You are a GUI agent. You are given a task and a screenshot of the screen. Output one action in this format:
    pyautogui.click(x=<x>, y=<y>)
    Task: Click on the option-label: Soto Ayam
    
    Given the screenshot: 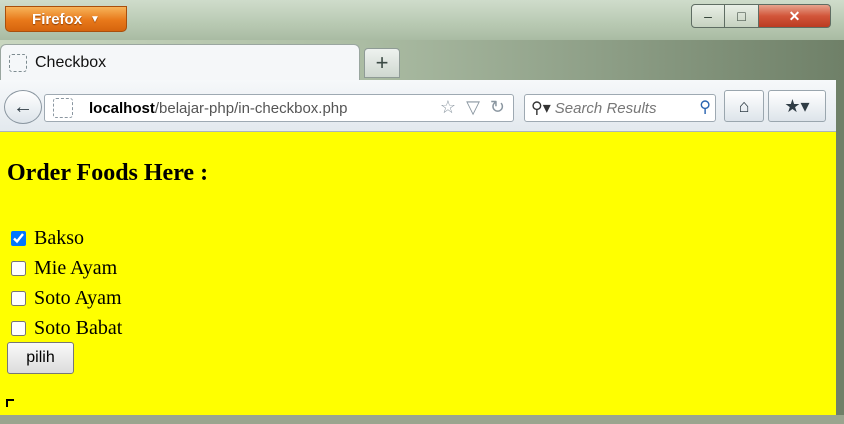 What is the action you would take?
    pyautogui.click(x=78, y=298)
    